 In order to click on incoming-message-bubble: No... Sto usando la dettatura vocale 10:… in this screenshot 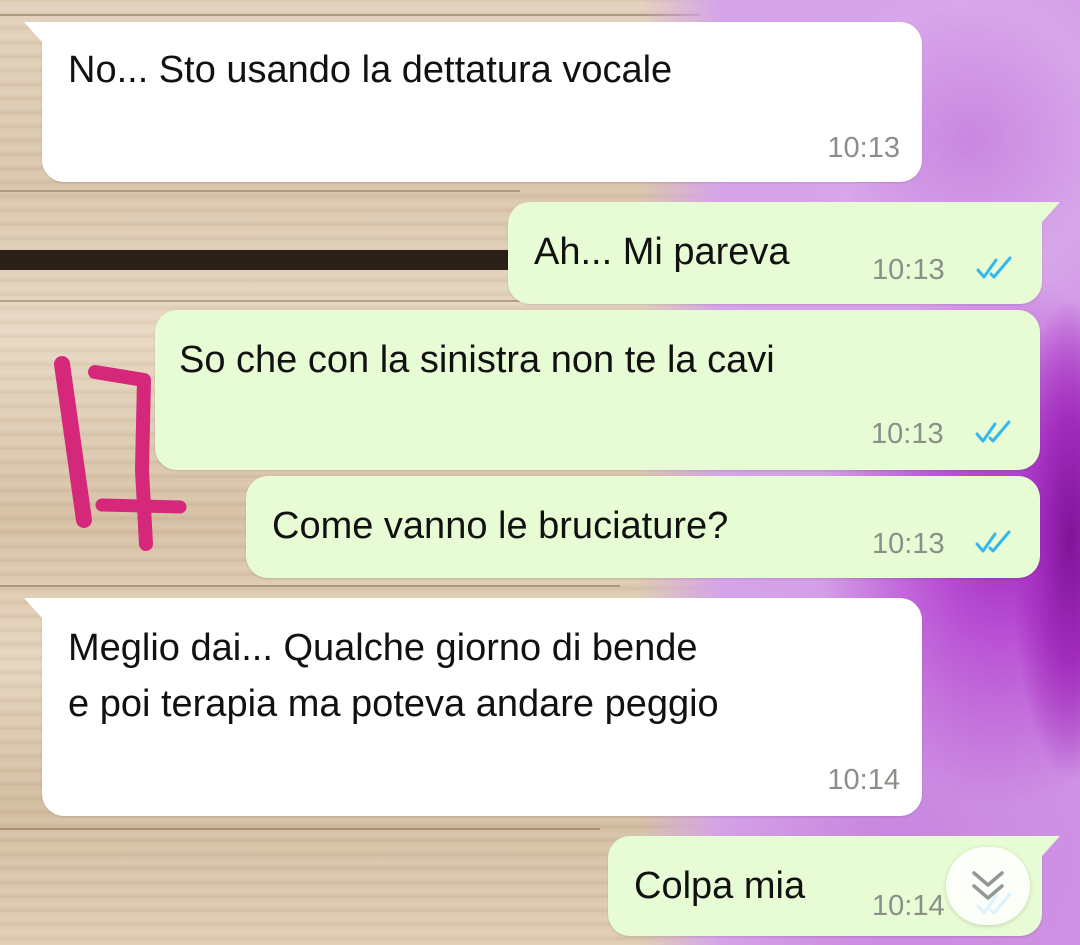, I will do `click(473, 102)`.